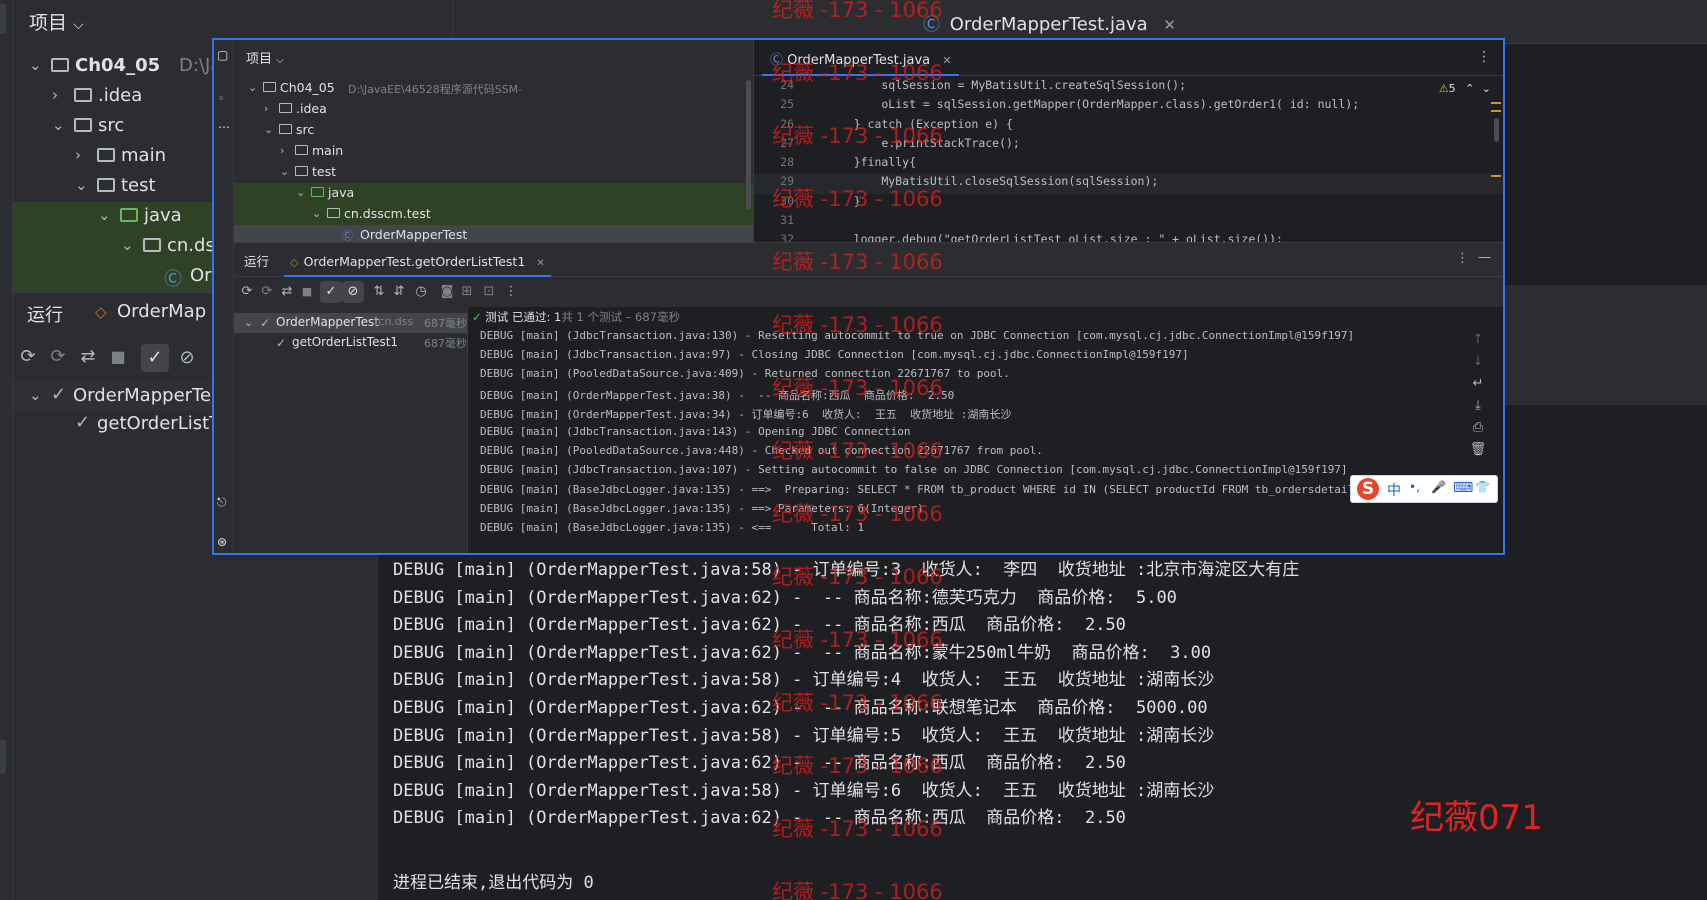 This screenshot has width=1707, height=900. I want to click on editor-tab-label: OrderMapperTest.java, so click(1048, 24).